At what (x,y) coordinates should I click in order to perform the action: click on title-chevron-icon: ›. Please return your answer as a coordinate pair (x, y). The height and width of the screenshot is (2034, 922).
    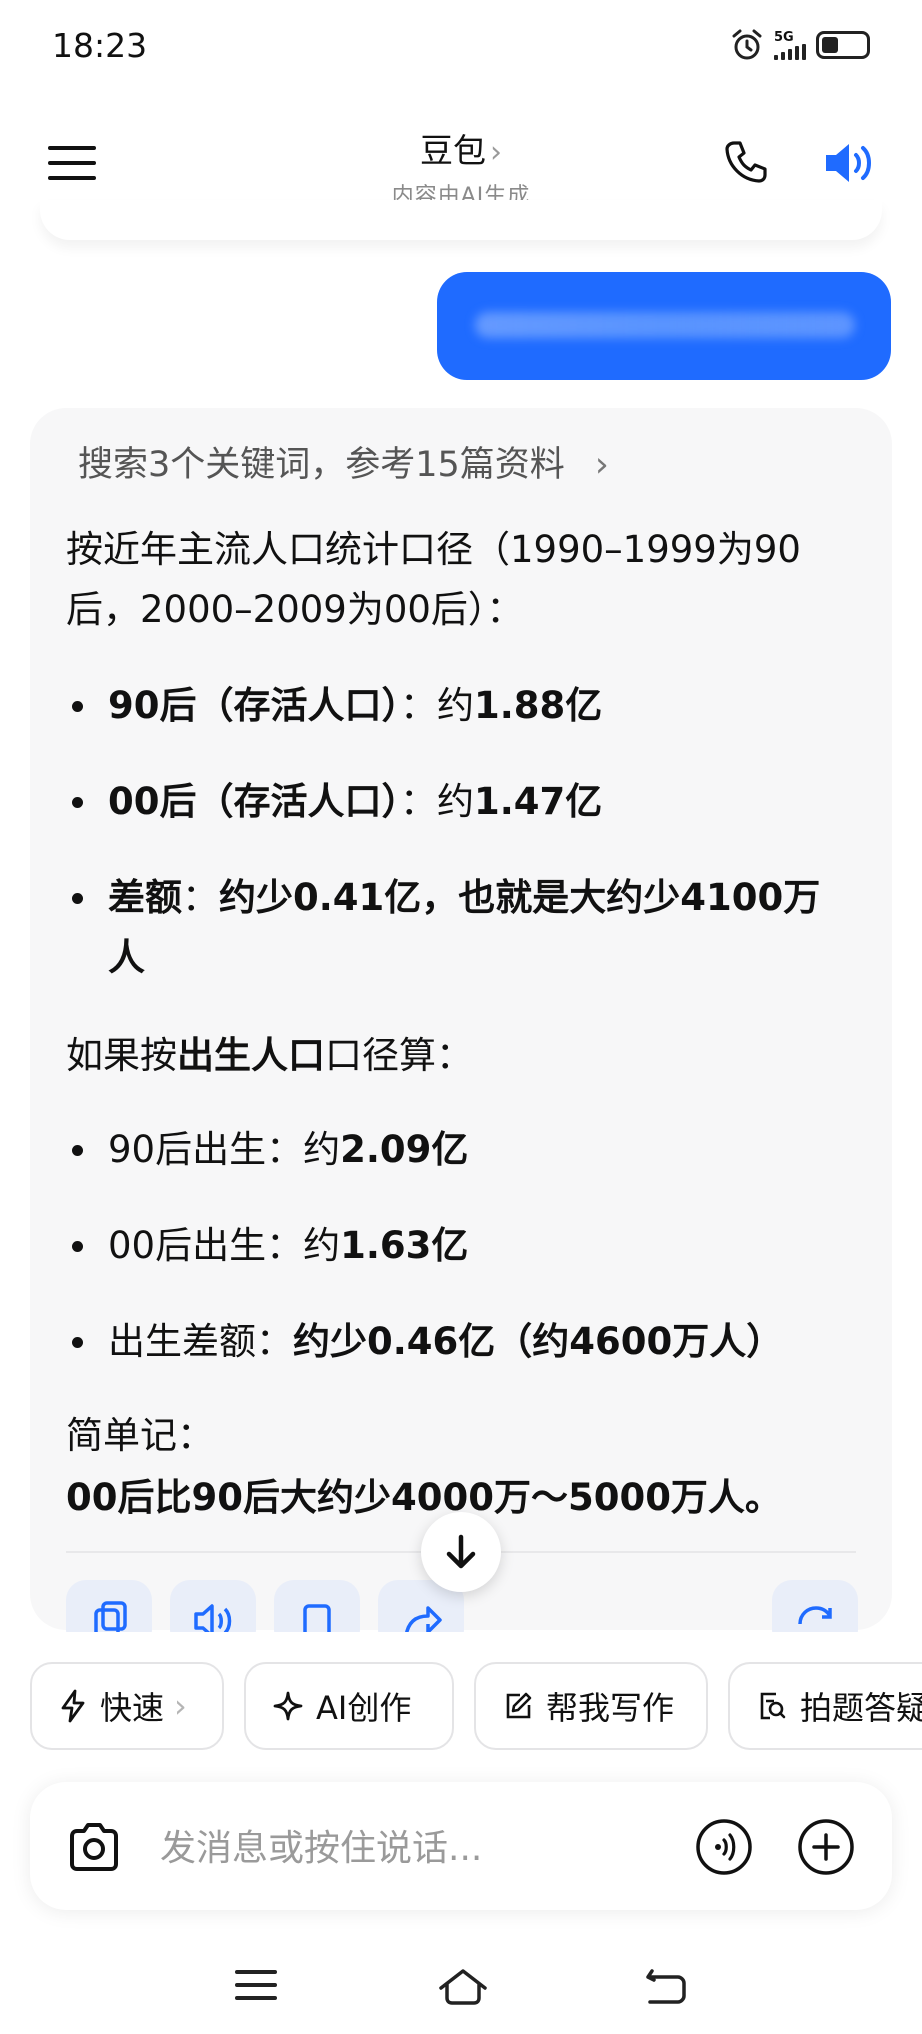
    Looking at the image, I should click on (496, 152).